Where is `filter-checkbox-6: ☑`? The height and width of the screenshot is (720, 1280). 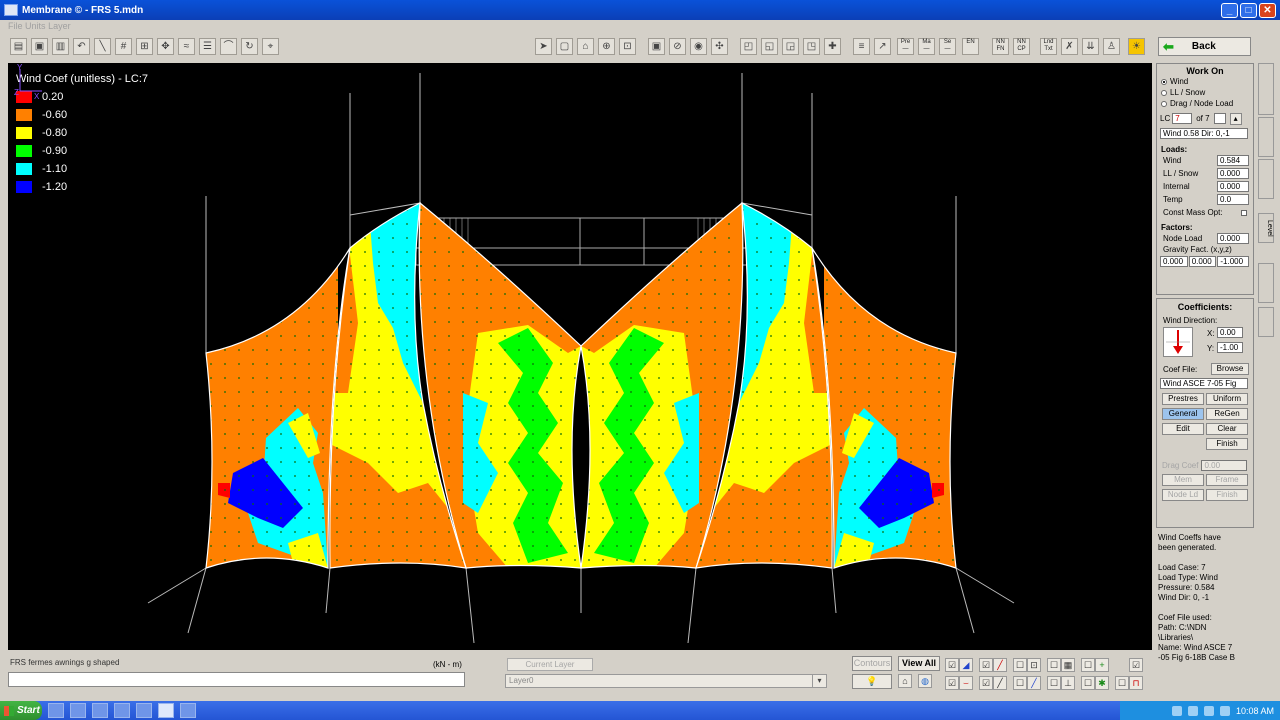
filter-checkbox-6: ☑ is located at coordinates (1136, 665).